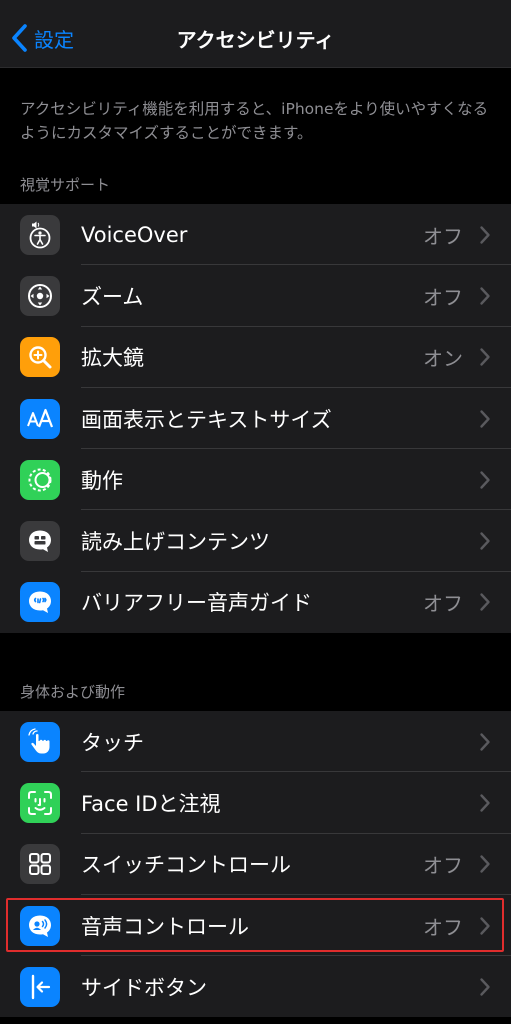 Image resolution: width=511 pixels, height=1024 pixels. I want to click on section-header-vision: 視覚サポート, so click(65, 185).